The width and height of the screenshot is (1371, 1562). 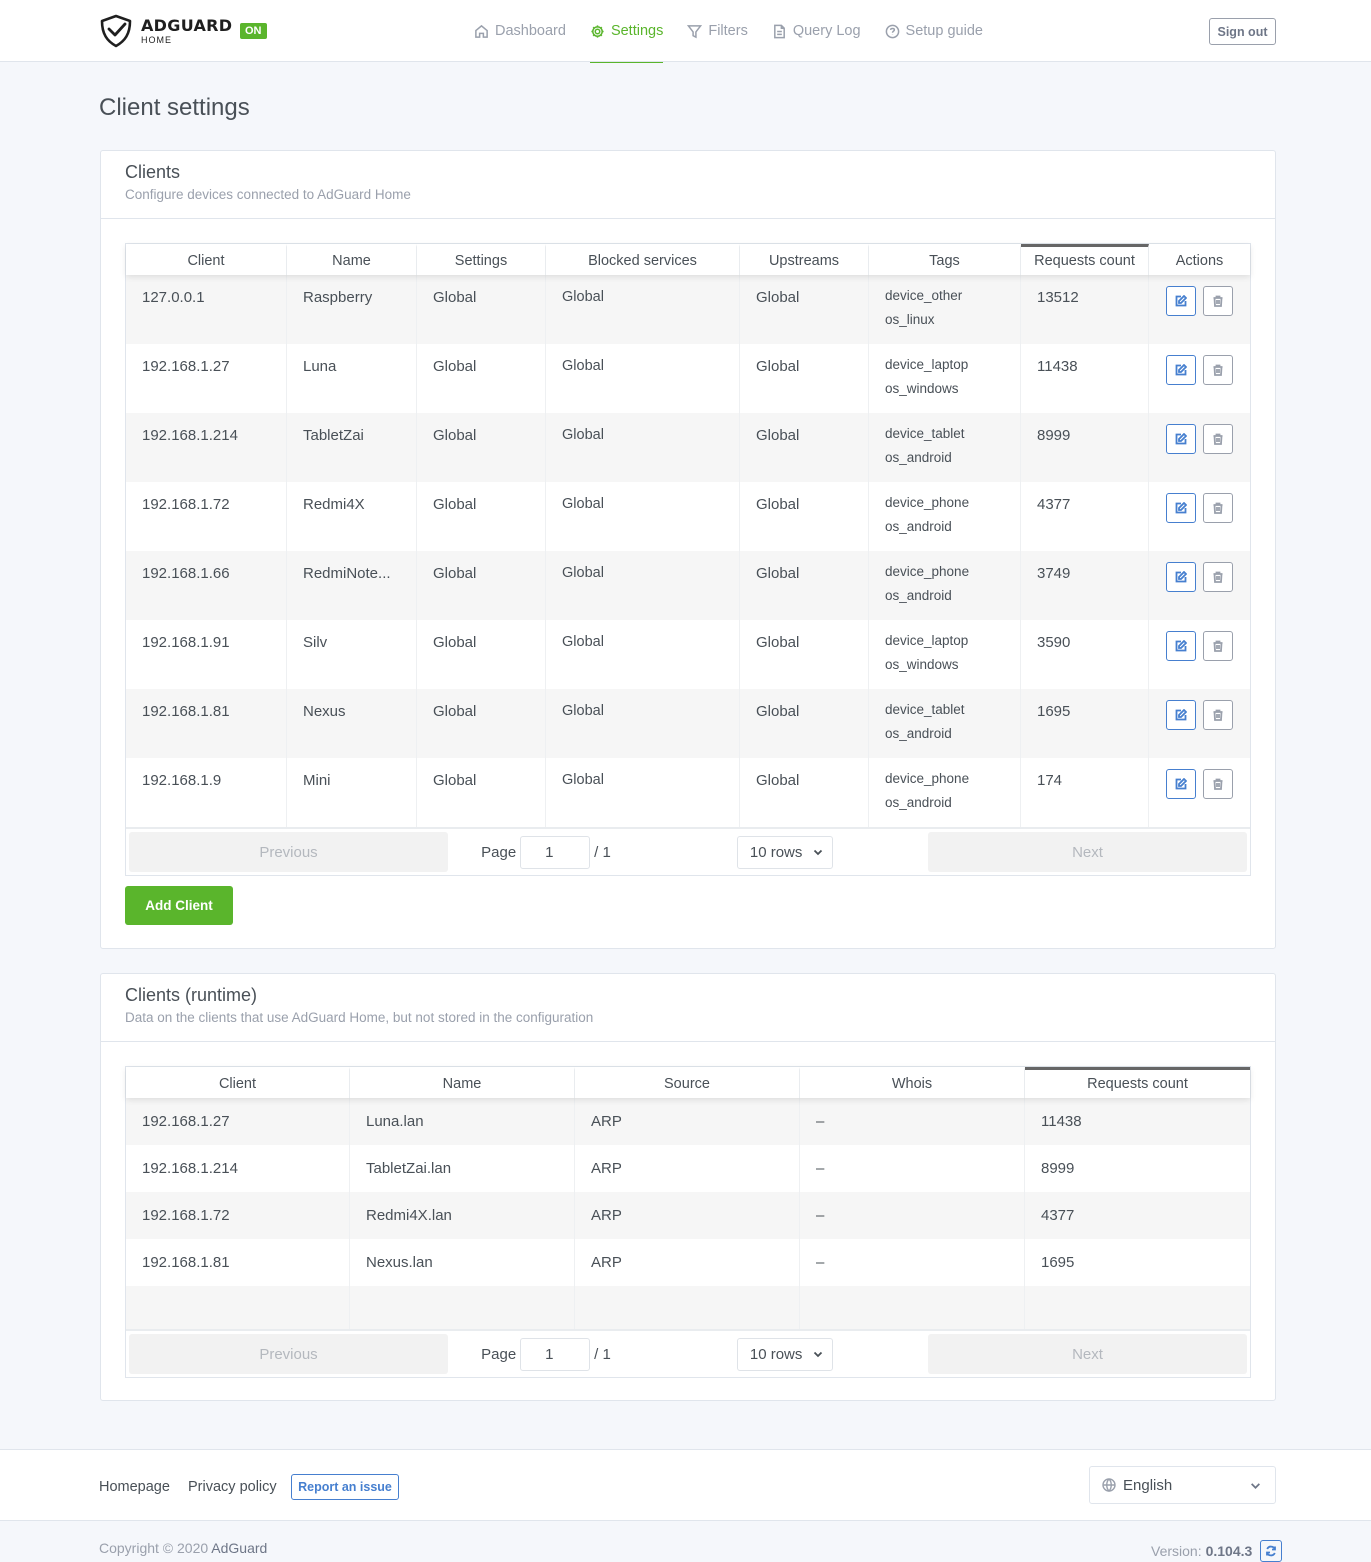 What do you see at coordinates (912, 1082) in the screenshot?
I see `column-header-whois: Whois` at bounding box center [912, 1082].